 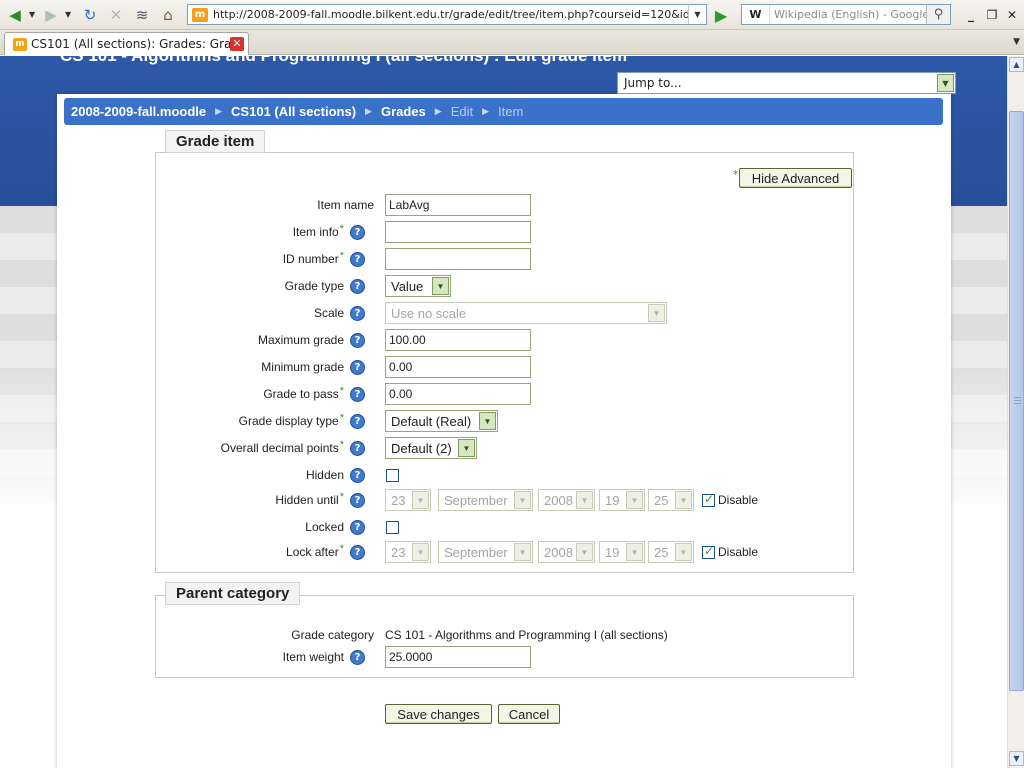 I want to click on restore-icon: ❐, so click(x=992, y=15).